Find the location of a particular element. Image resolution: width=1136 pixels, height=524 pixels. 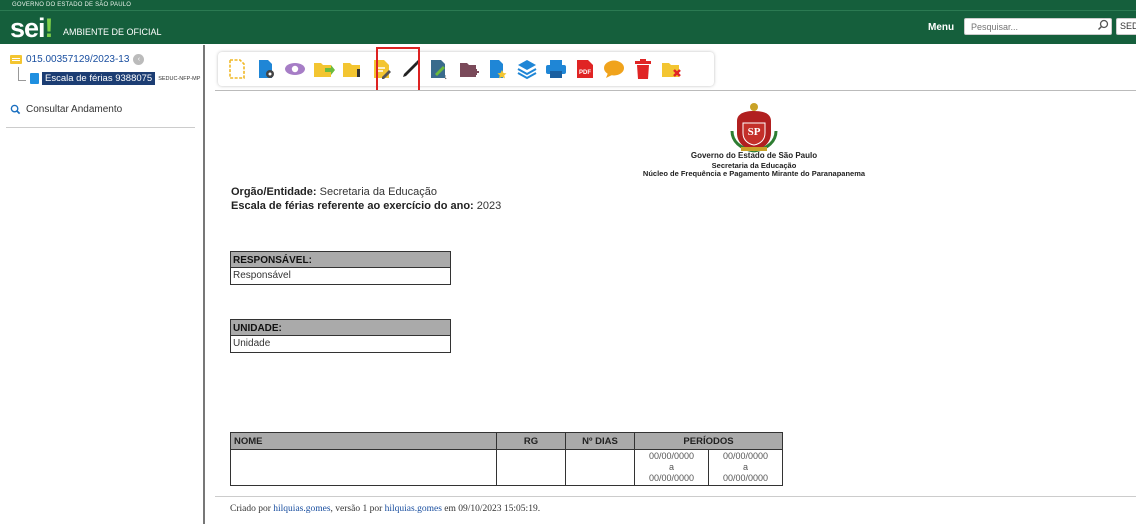

print-icon is located at coordinates (556, 69).